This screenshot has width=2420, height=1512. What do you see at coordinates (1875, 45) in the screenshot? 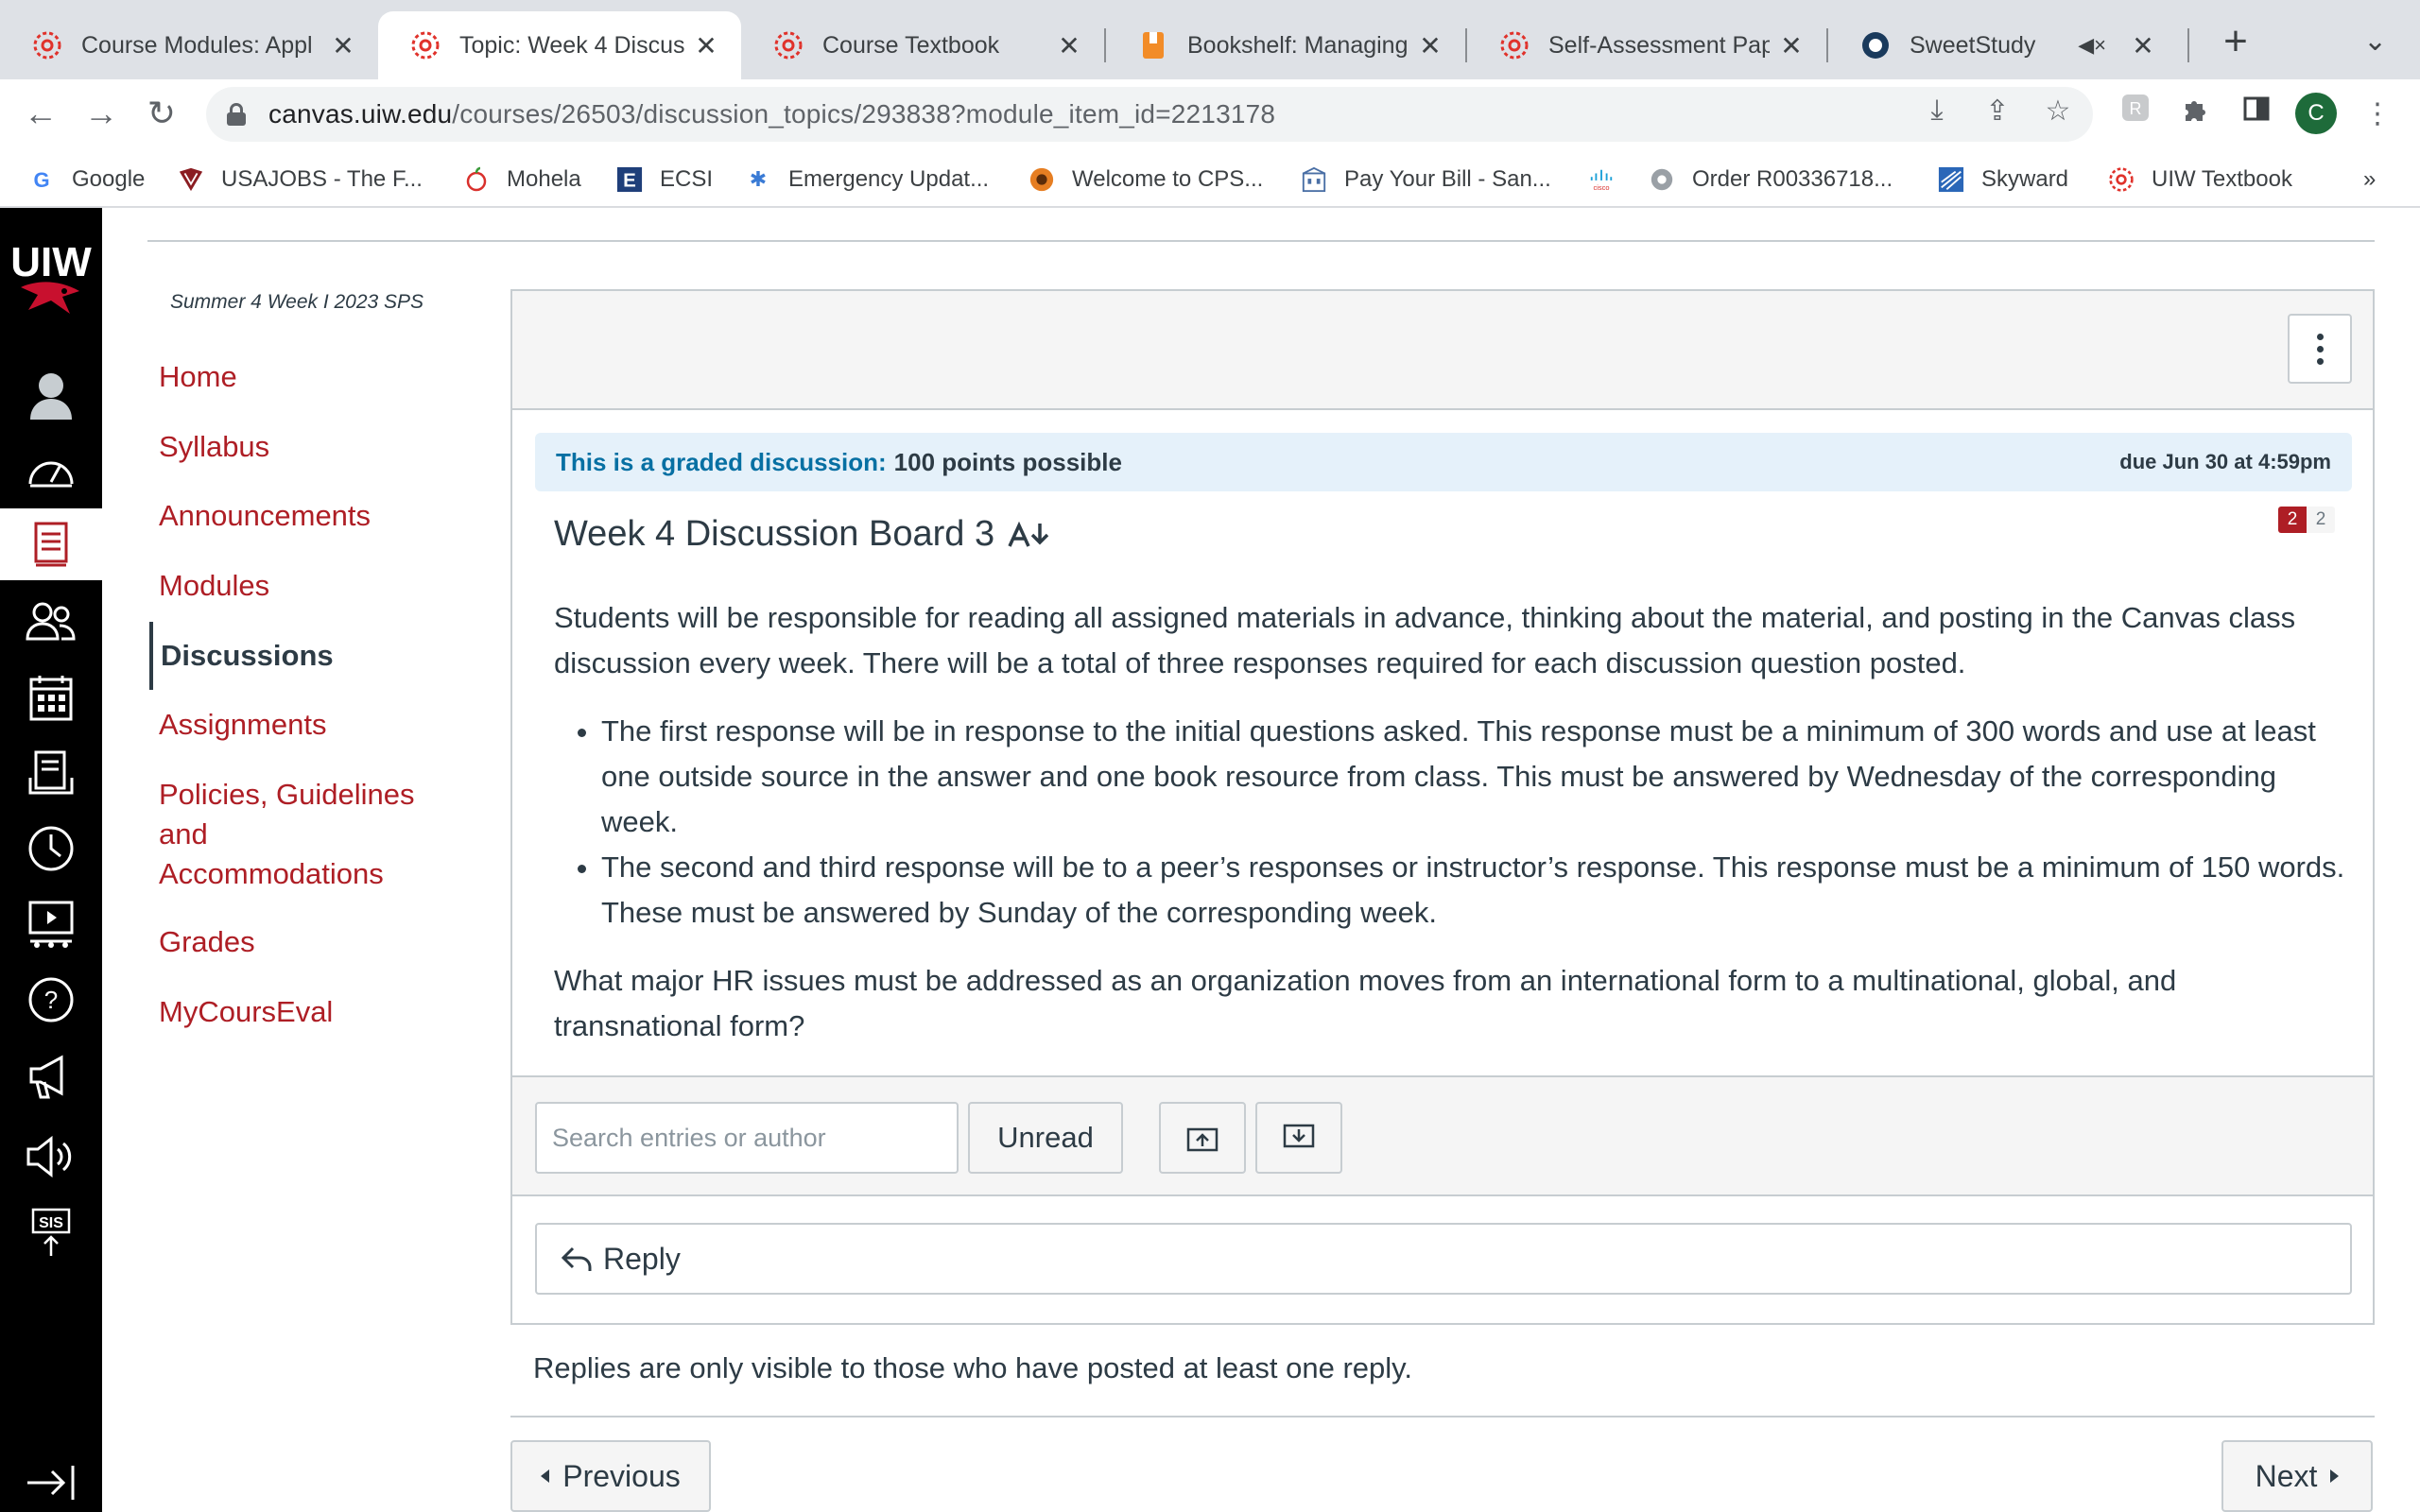
I see `sweetstudy-icon` at bounding box center [1875, 45].